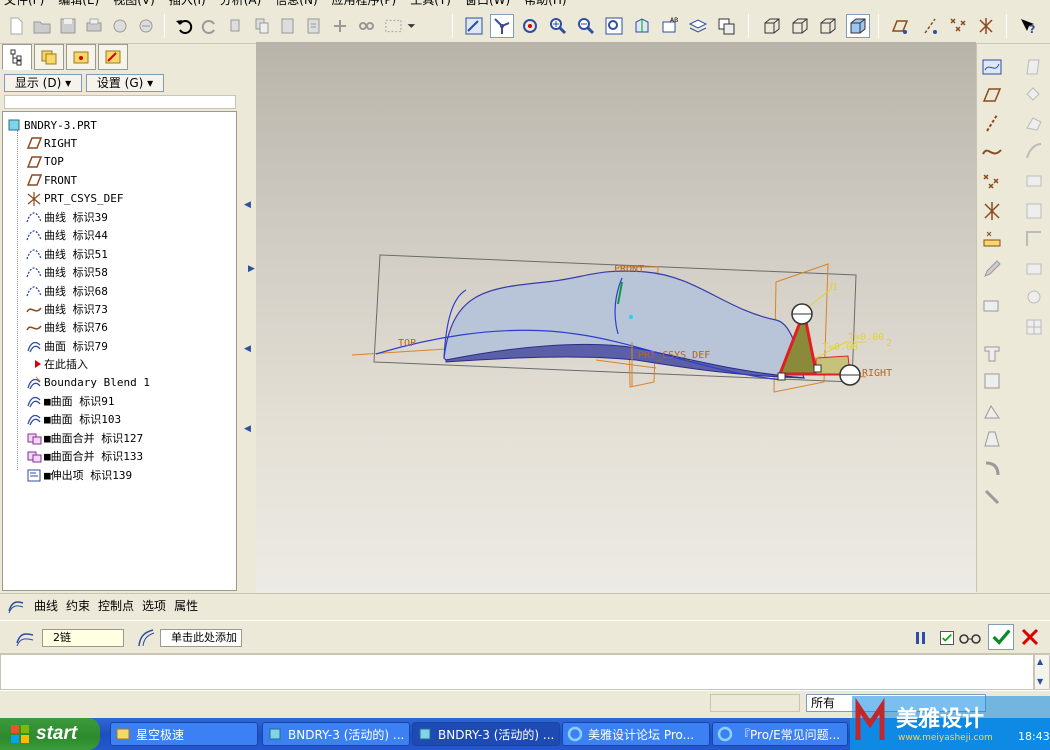 This screenshot has height=750, width=1050. I want to click on annotation-tool-icon, so click(992, 307).